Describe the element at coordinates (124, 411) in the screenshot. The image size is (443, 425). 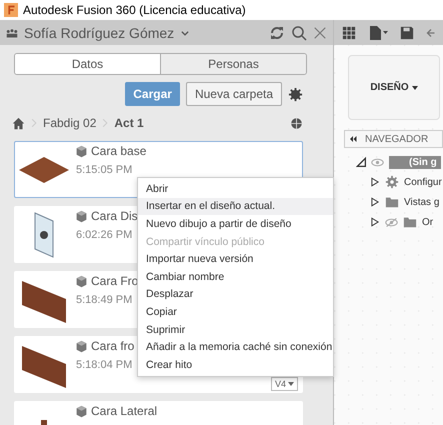
I see `file-name: Cara Lateral` at that location.